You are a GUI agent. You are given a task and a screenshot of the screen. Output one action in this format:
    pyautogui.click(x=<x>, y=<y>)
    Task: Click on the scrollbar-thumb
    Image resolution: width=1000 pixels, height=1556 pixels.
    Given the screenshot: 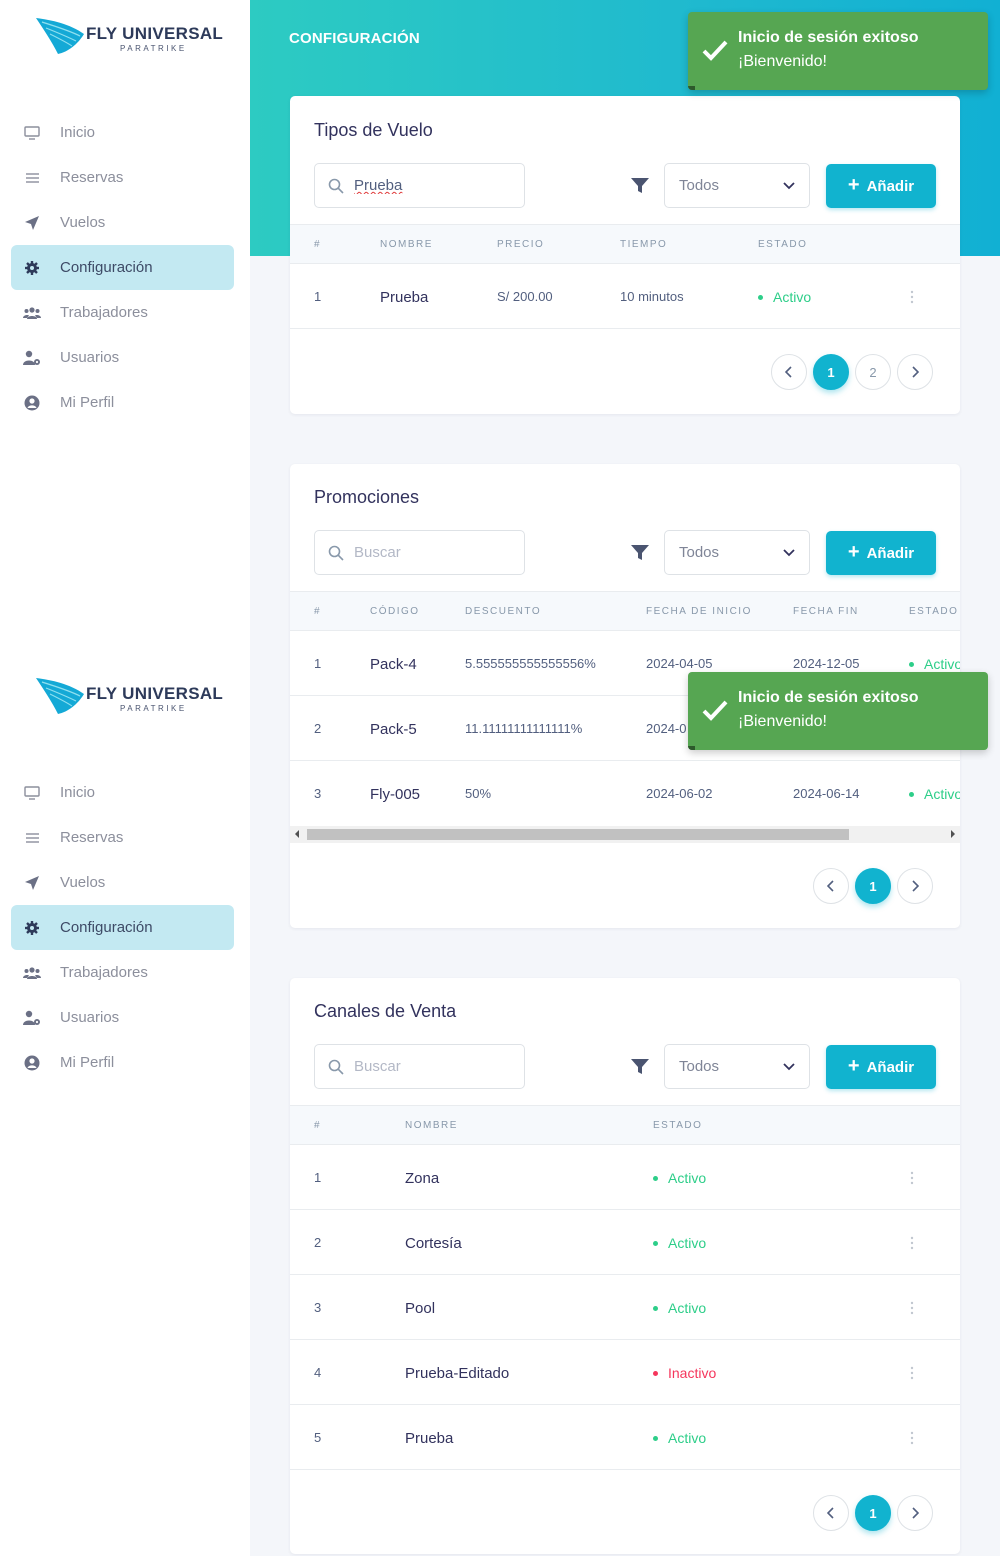 What is the action you would take?
    pyautogui.click(x=578, y=834)
    